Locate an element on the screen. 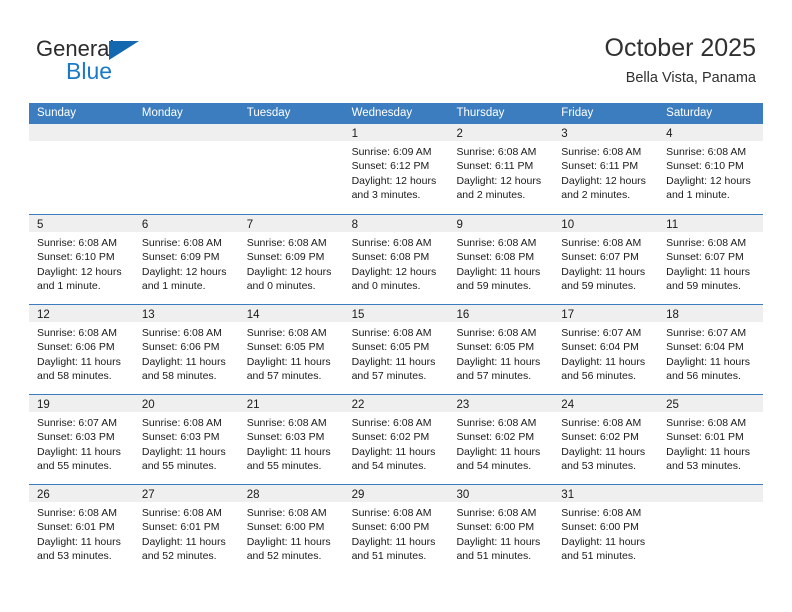 The width and height of the screenshot is (792, 612). daylight-text-line2: and 1 minute. is located at coordinates (173, 286).